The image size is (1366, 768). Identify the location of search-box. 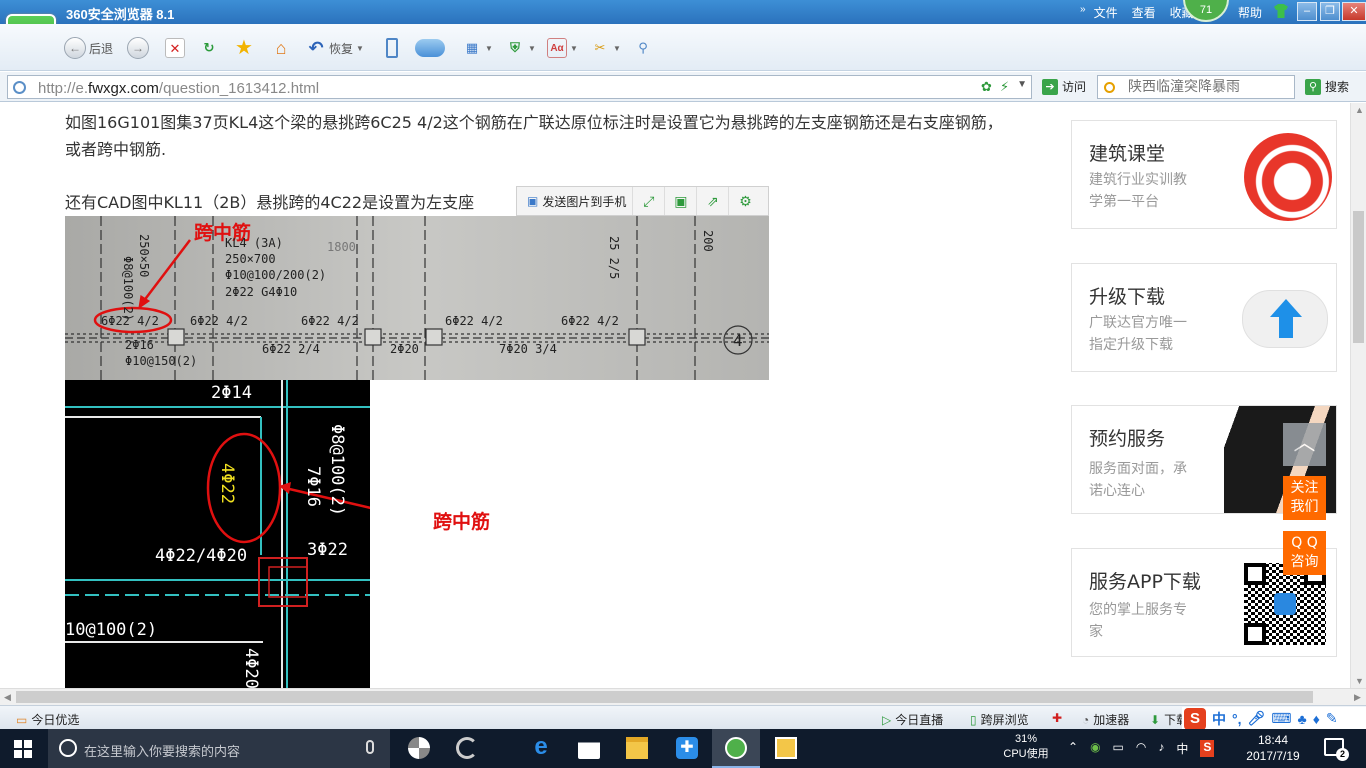
(1196, 87).